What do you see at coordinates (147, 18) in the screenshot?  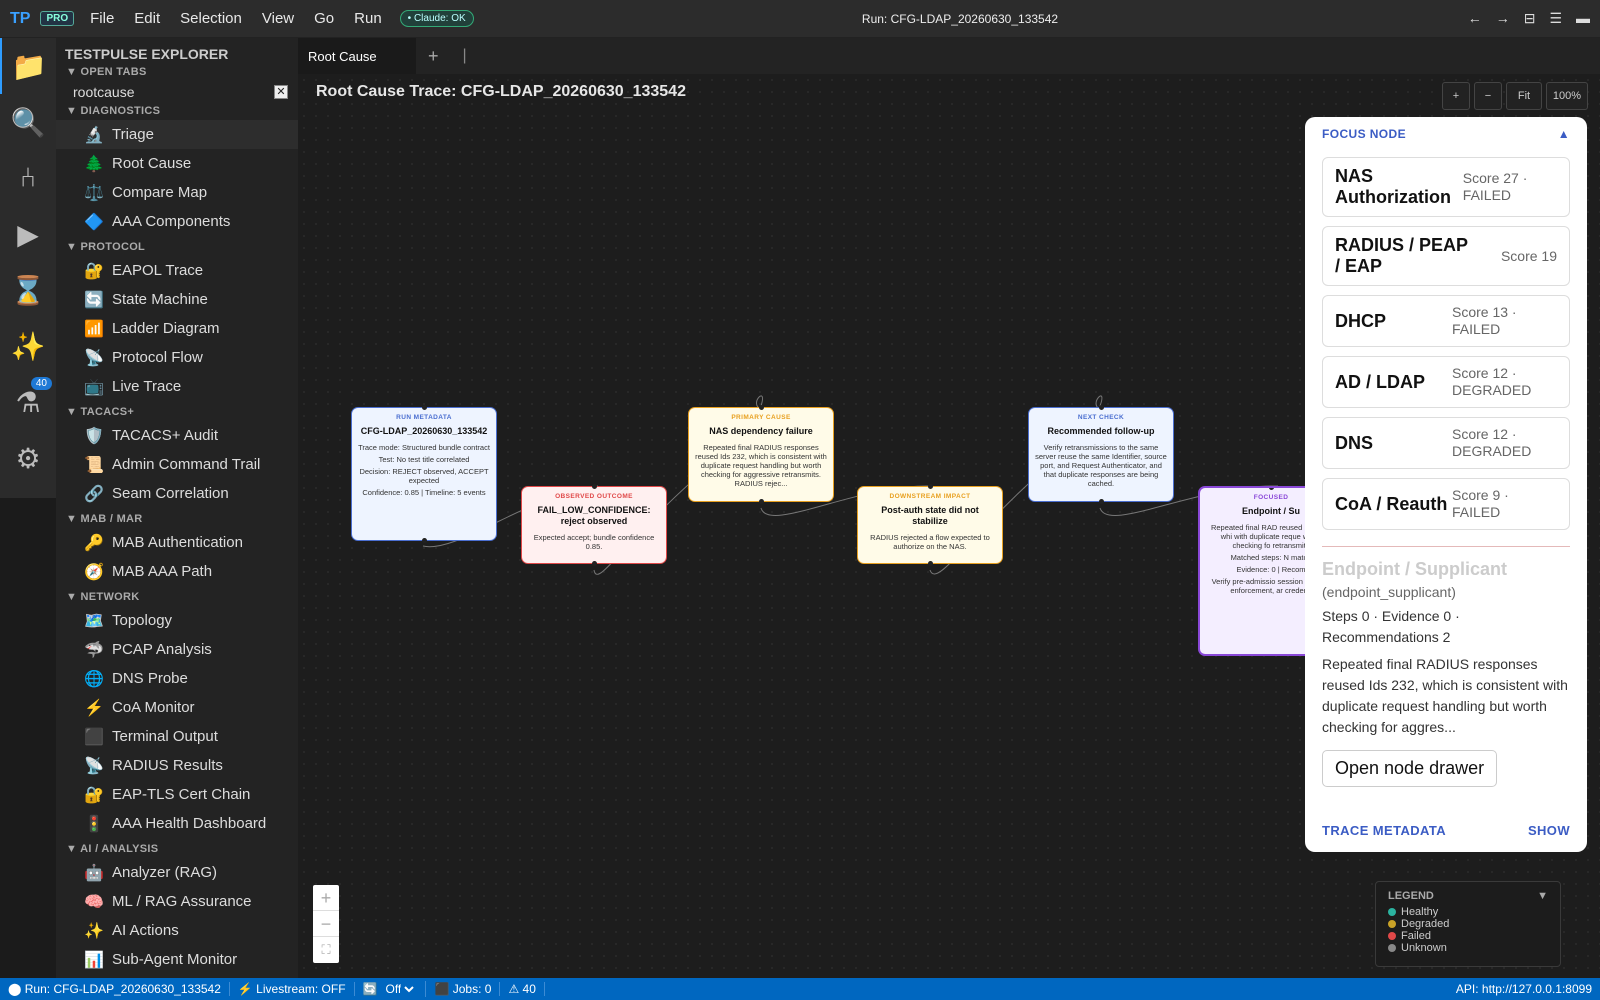 I see `menu-edit: Edit` at bounding box center [147, 18].